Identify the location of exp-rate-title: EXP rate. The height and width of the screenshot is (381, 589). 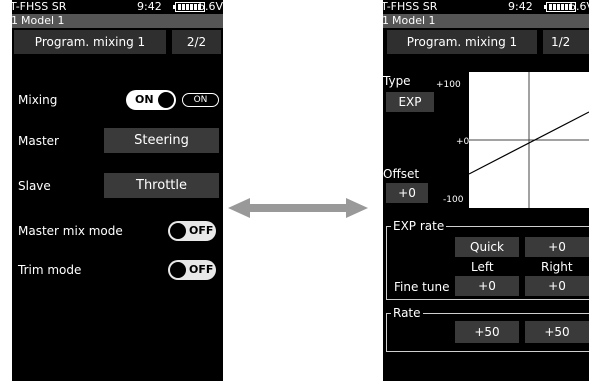
(419, 226).